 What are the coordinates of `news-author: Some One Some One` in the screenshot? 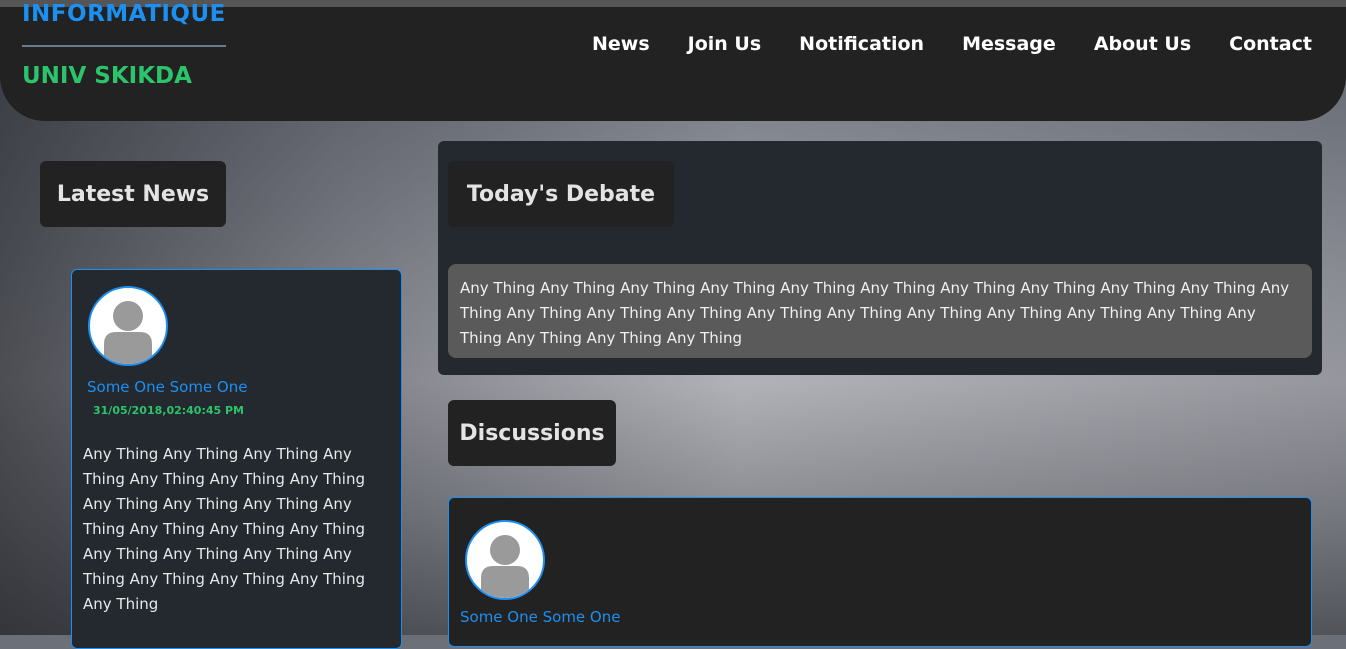 It's located at (167, 387).